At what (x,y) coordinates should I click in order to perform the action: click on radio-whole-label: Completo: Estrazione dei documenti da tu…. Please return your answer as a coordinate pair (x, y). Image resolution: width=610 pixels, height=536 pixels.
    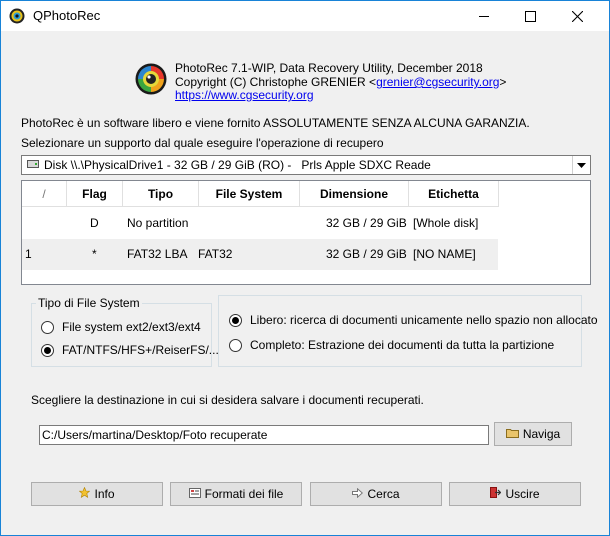
    Looking at the image, I should click on (402, 345).